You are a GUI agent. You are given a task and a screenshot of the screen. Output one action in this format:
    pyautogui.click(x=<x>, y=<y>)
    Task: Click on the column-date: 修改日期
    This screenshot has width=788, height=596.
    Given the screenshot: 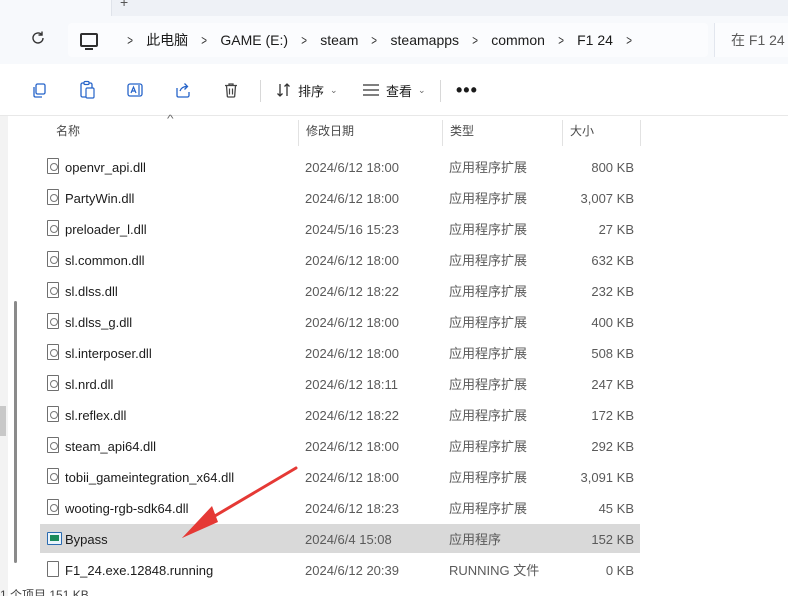 What is the action you would take?
    pyautogui.click(x=370, y=131)
    